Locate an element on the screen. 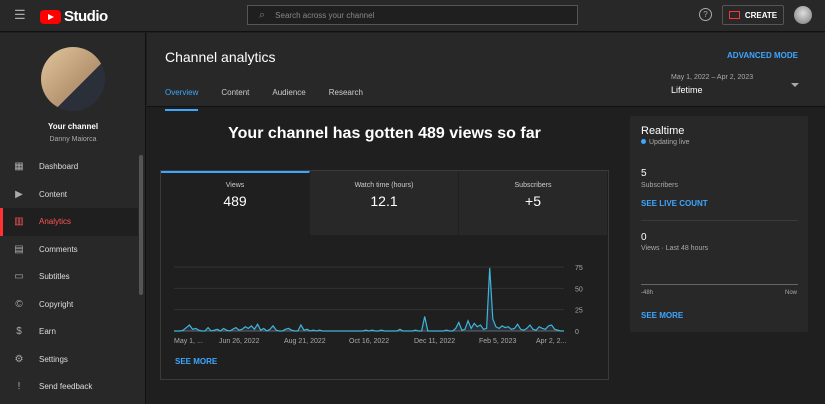 The image size is (825, 404). channel-title: Your channel is located at coordinates (73, 126).